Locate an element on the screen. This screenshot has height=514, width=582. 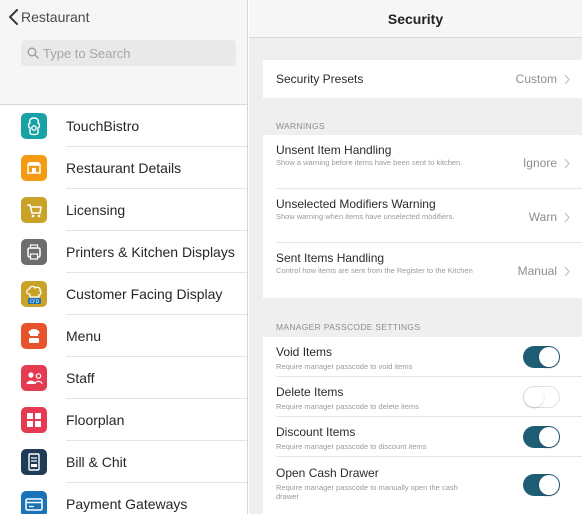
staff-people-icon is located at coordinates (34, 378).